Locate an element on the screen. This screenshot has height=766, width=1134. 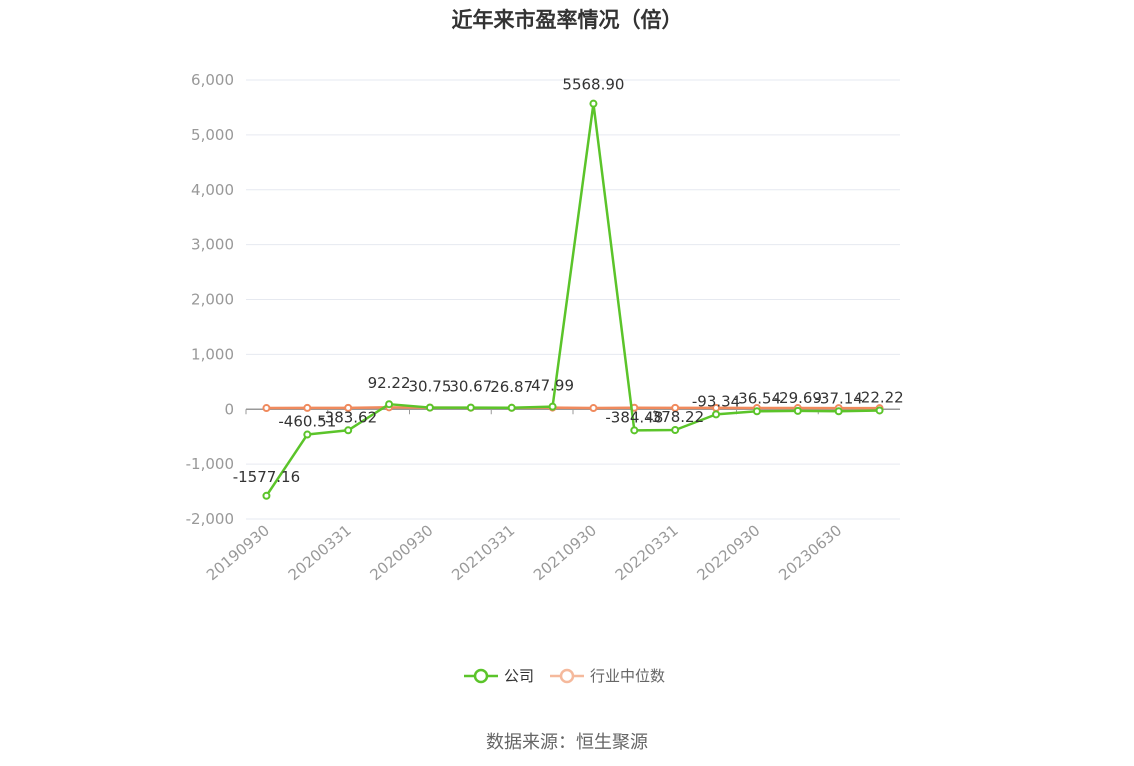
data-label: 30.67 is located at coordinates (470, 387).